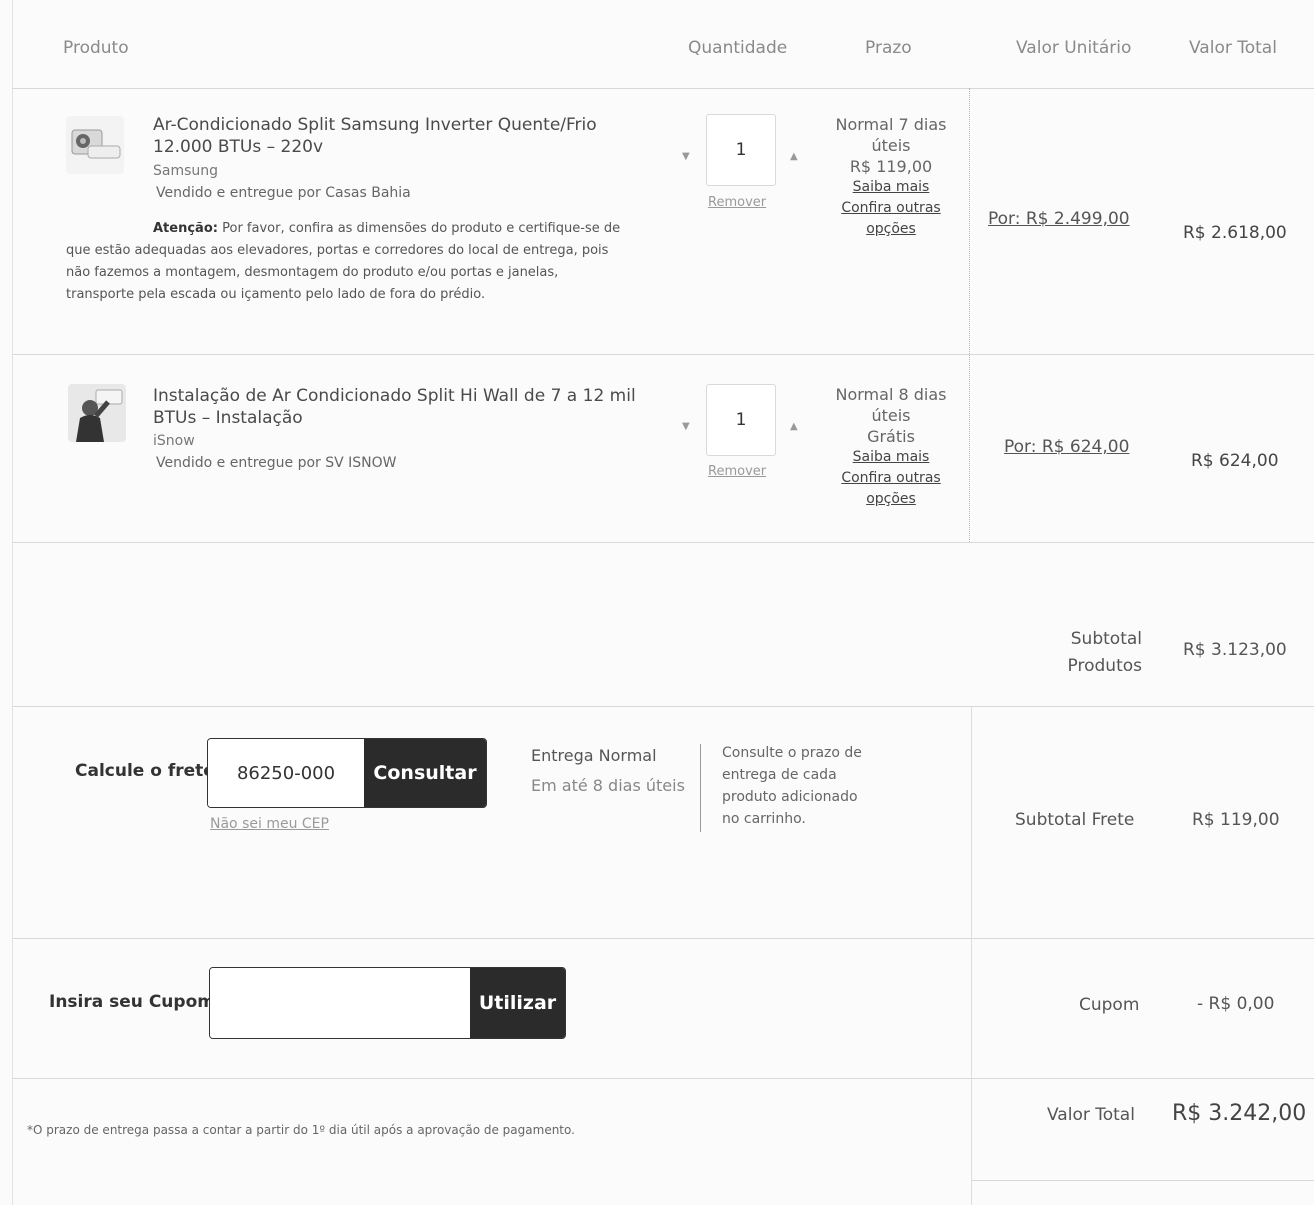 This screenshot has height=1205, width=1314. What do you see at coordinates (738, 48) in the screenshot?
I see `header-quantidade: Quantidade` at bounding box center [738, 48].